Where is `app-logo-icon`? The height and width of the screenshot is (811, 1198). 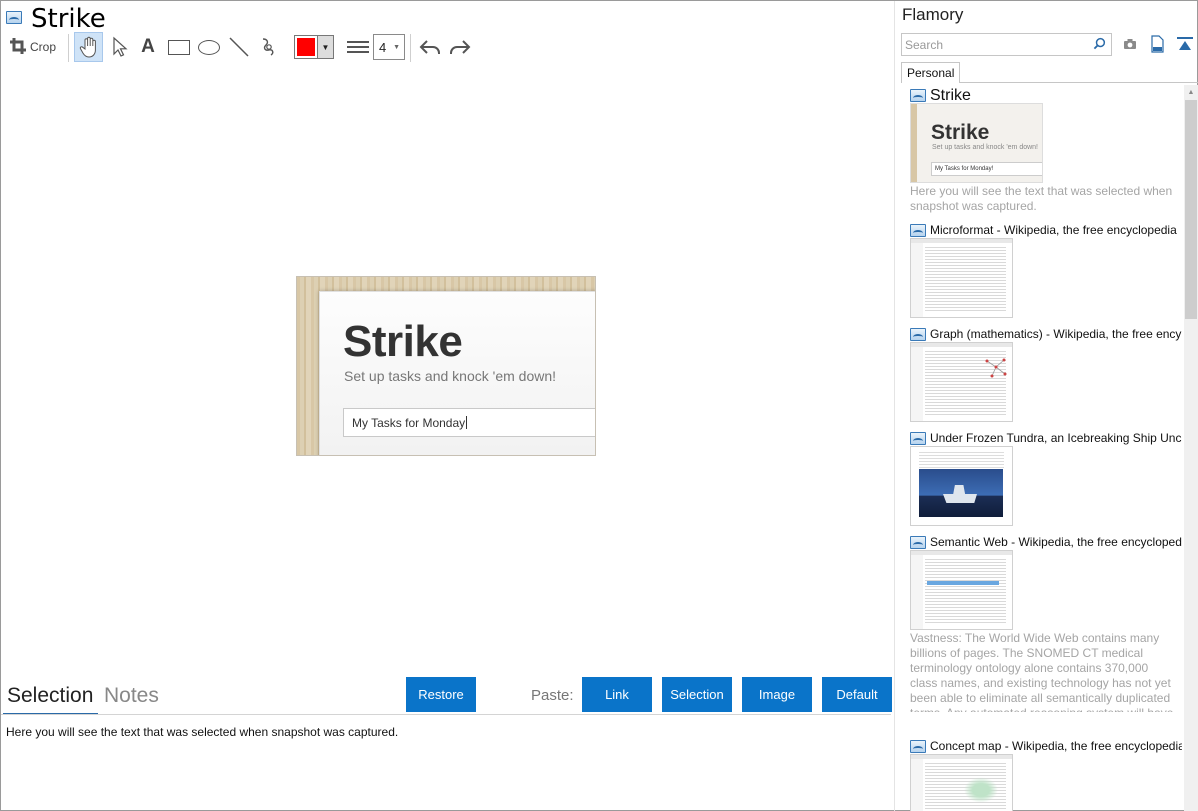
app-logo-icon is located at coordinates (14, 17).